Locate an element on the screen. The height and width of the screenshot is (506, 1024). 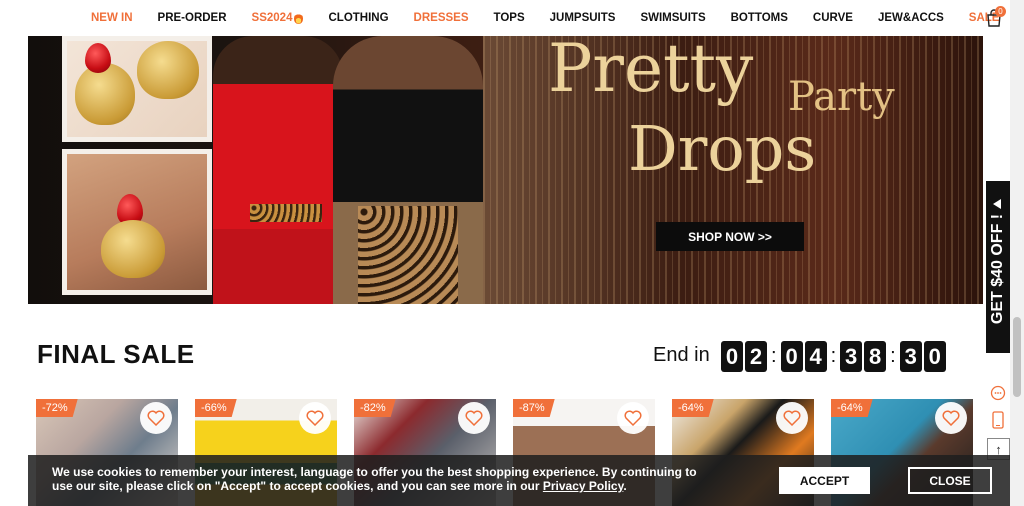
nav-item-dresses: DRESSES is located at coordinates (441, 18).